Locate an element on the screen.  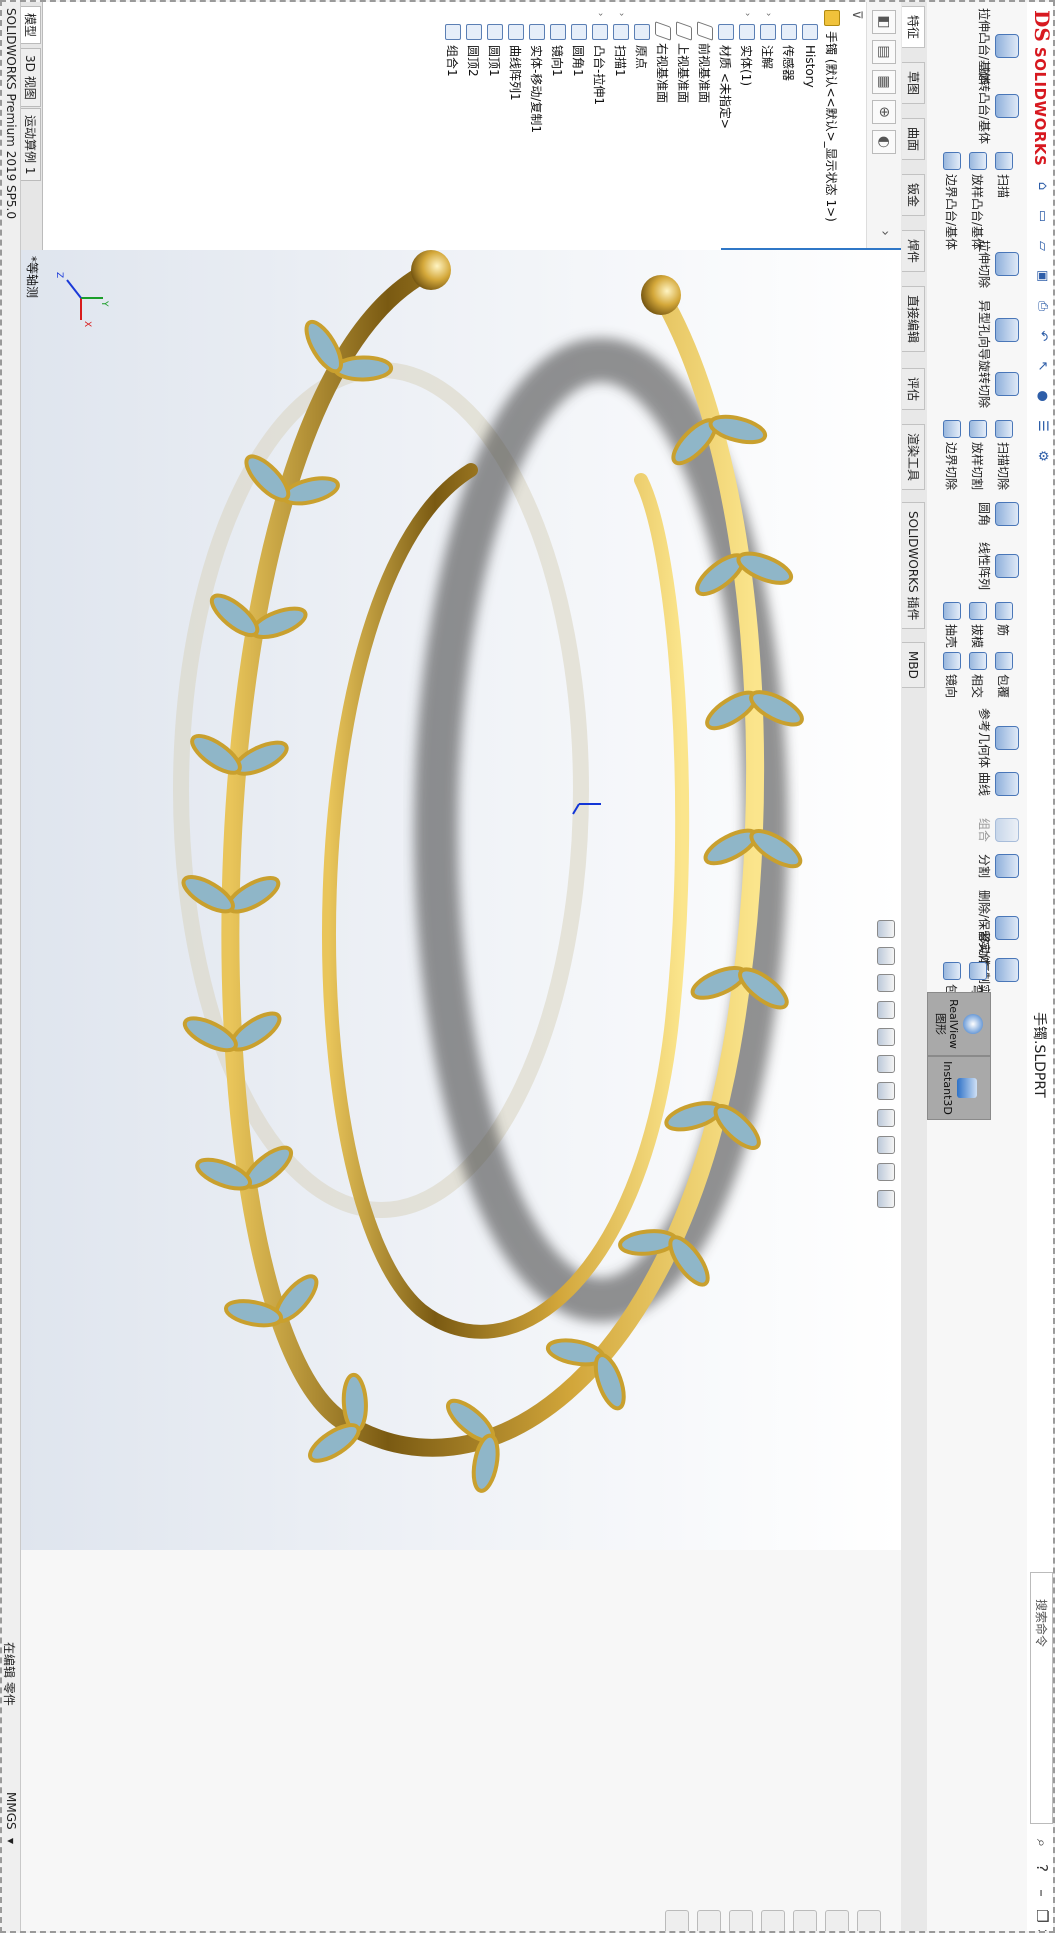
tab-sheet-metal: 钣金 is located at coordinates (913, 195).